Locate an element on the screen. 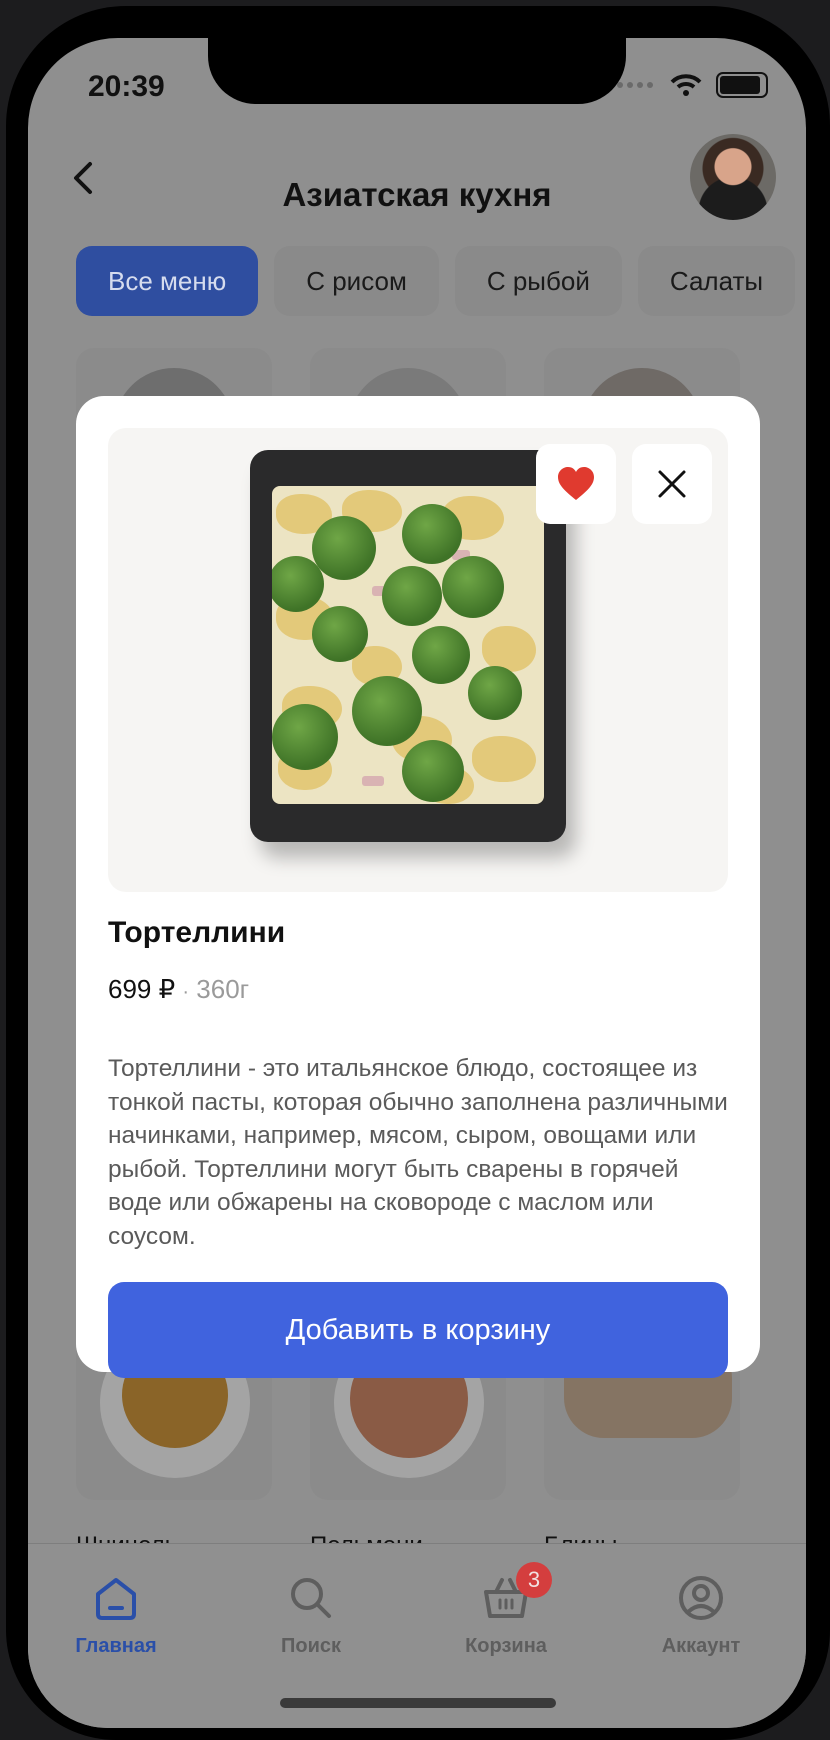 The image size is (830, 1740). tab-account: Аккаунт is located at coordinates (701, 1616).